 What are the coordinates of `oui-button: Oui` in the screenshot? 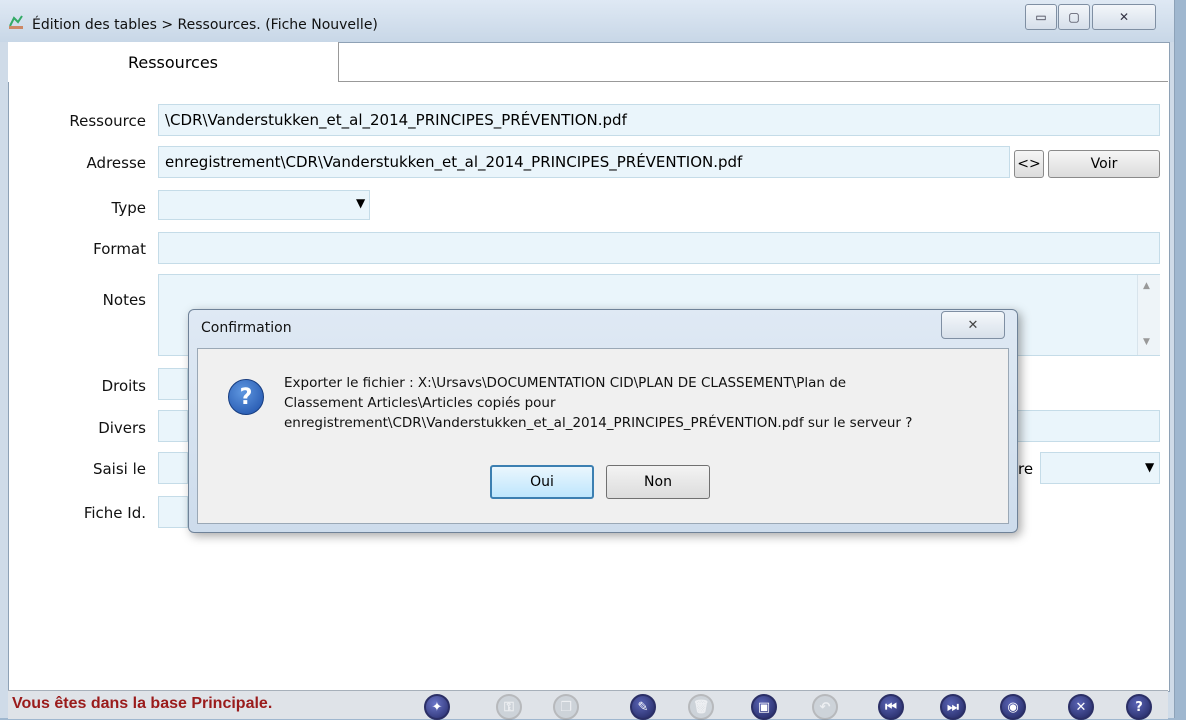 It's located at (542, 482).